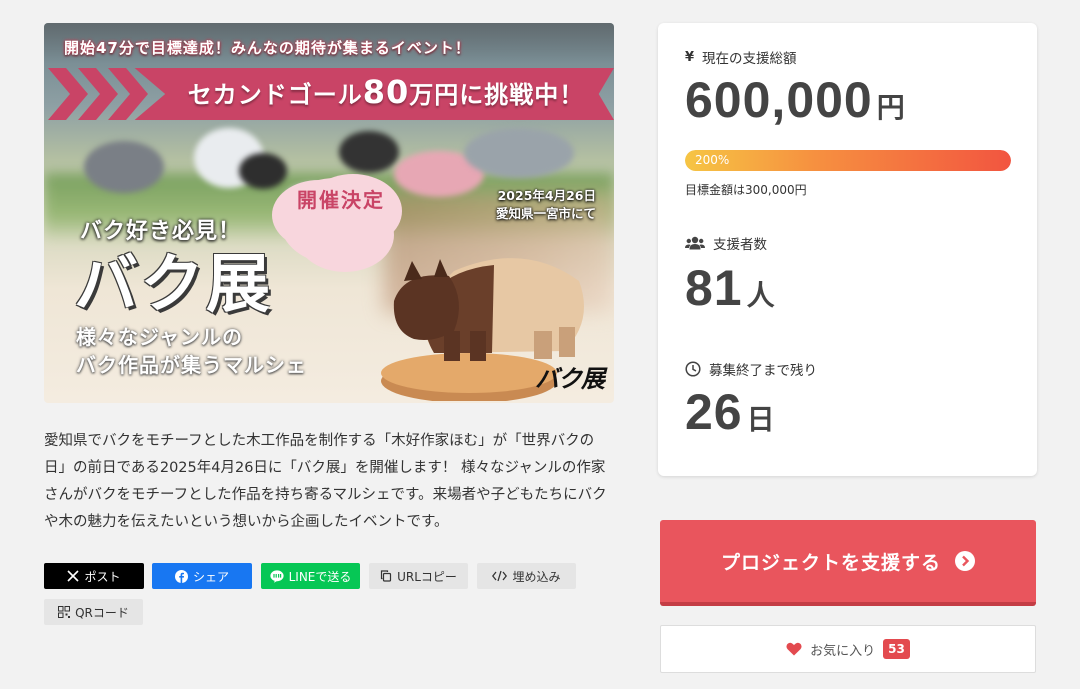  What do you see at coordinates (276, 576) in the screenshot?
I see `line-logo-icon` at bounding box center [276, 576].